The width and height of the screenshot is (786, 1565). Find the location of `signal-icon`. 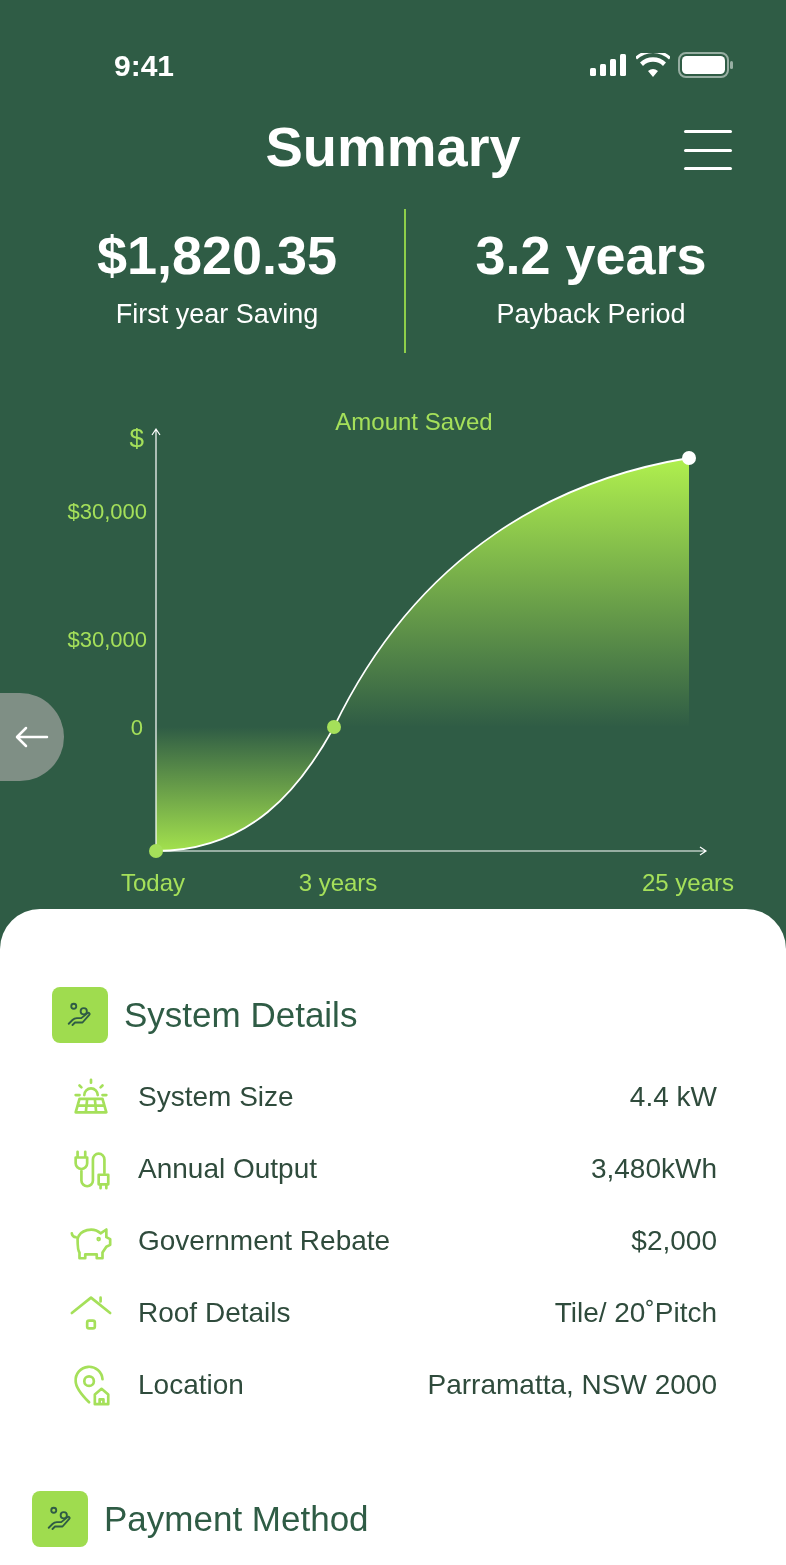

signal-icon is located at coordinates (609, 65).